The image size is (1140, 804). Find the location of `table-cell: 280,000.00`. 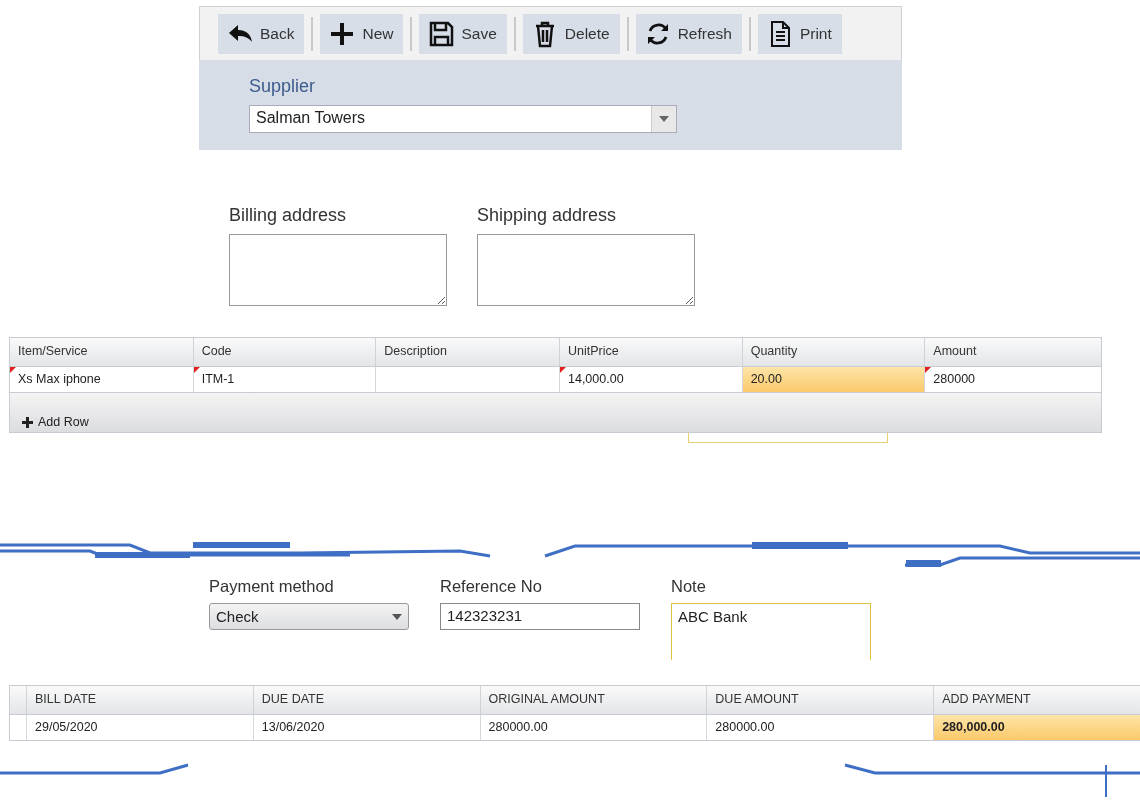

table-cell: 280,000.00 is located at coordinates (1037, 727).